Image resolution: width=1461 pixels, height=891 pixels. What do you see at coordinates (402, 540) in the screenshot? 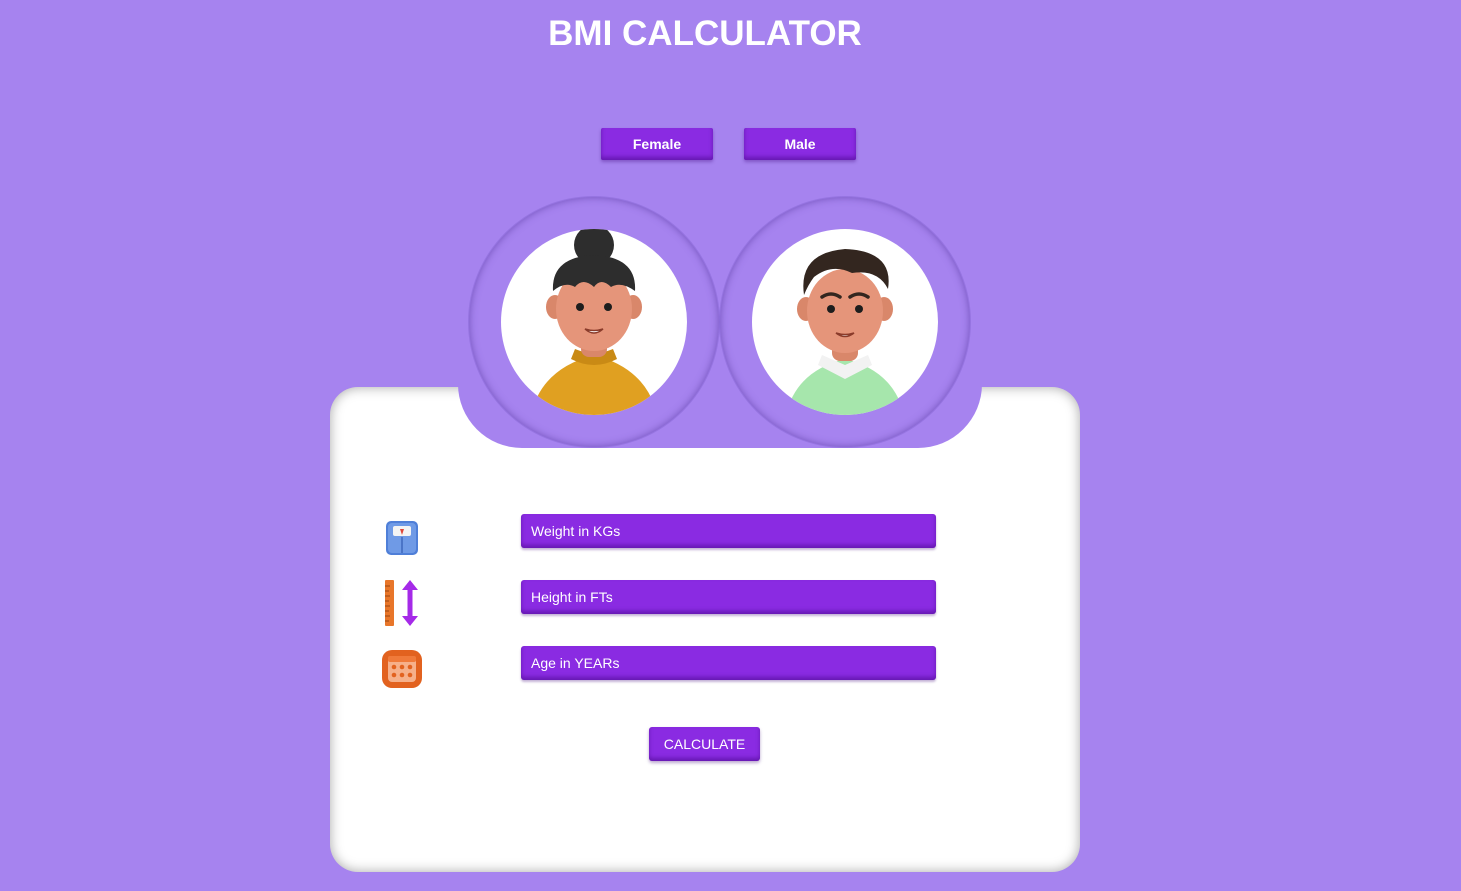
I see `weighing-scale-icon` at bounding box center [402, 540].